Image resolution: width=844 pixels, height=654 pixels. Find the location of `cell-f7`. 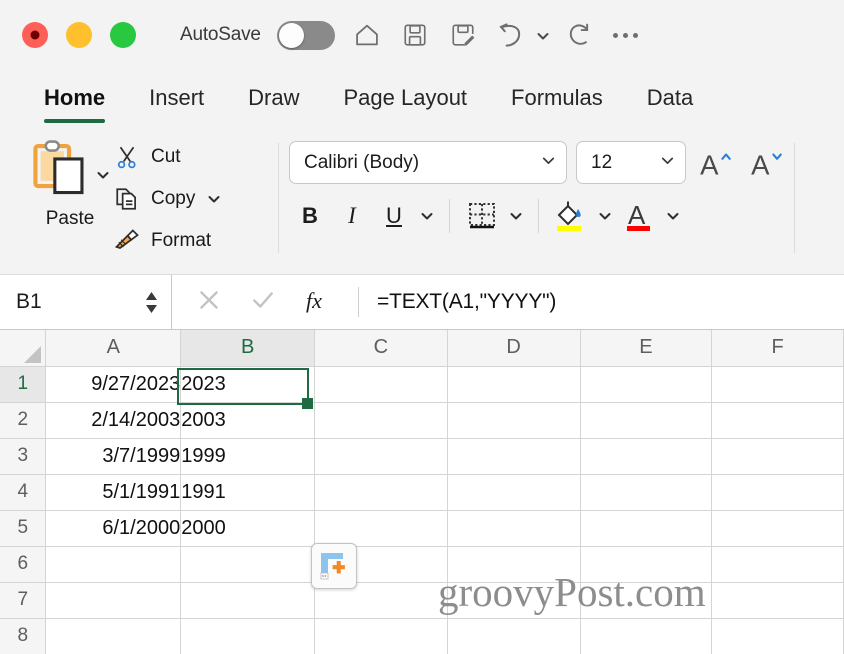

cell-f7 is located at coordinates (777, 600).